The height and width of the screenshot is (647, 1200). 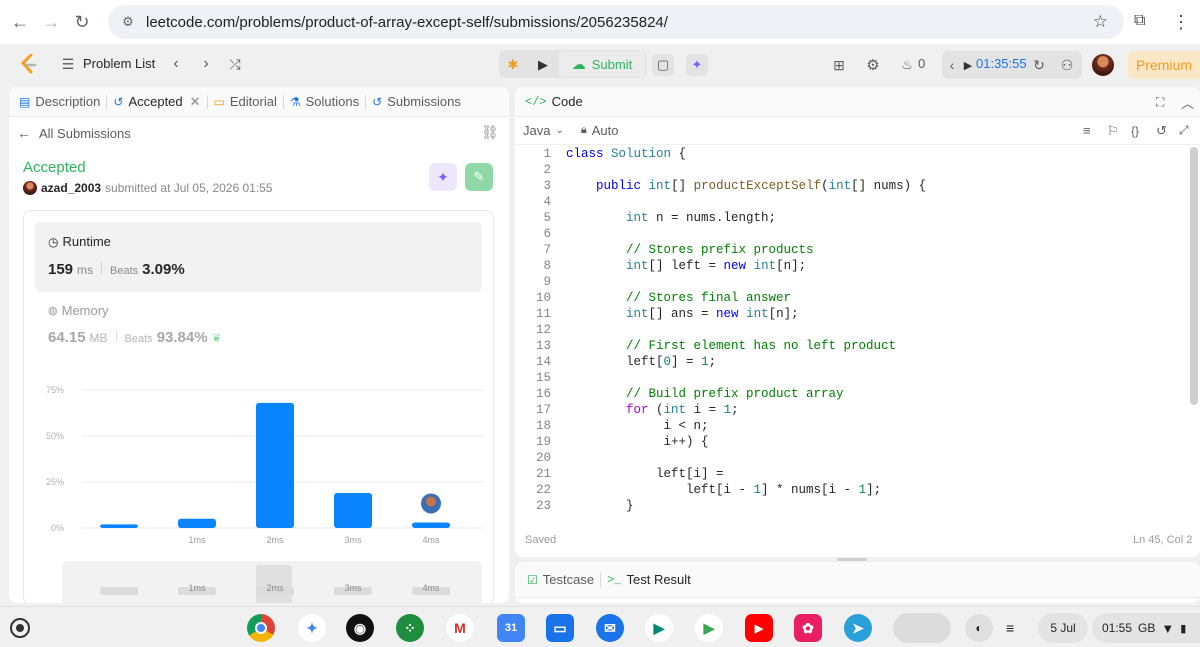 I want to click on code-line: 5 int n = nums.length;, so click(x=851, y=219).